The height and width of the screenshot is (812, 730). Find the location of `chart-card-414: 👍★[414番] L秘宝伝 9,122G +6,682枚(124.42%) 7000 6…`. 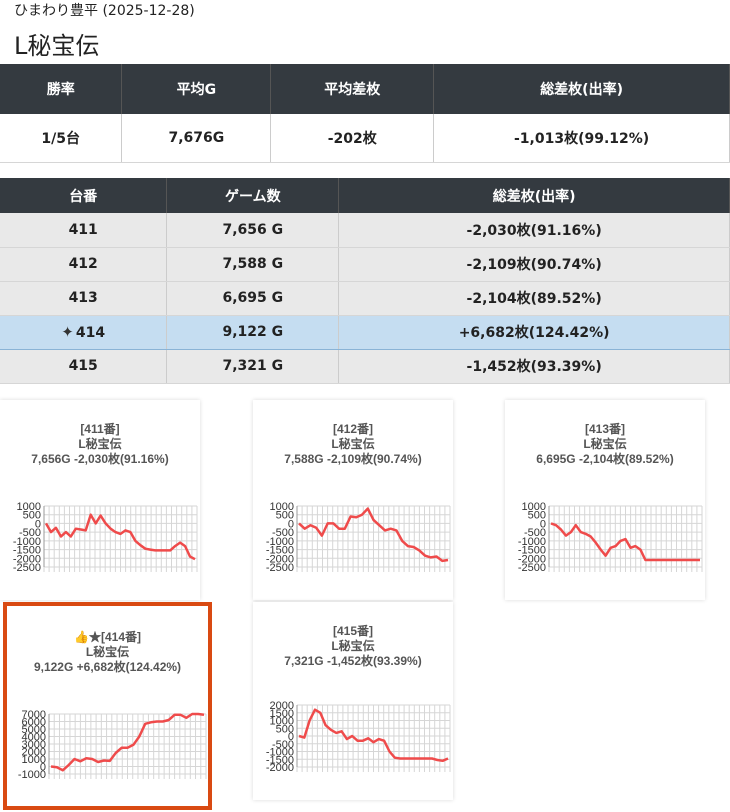

chart-card-414: 👍★[414番] L秘宝伝 9,122G +6,682枚(124.42%) 7000 6… is located at coordinates (107, 706).